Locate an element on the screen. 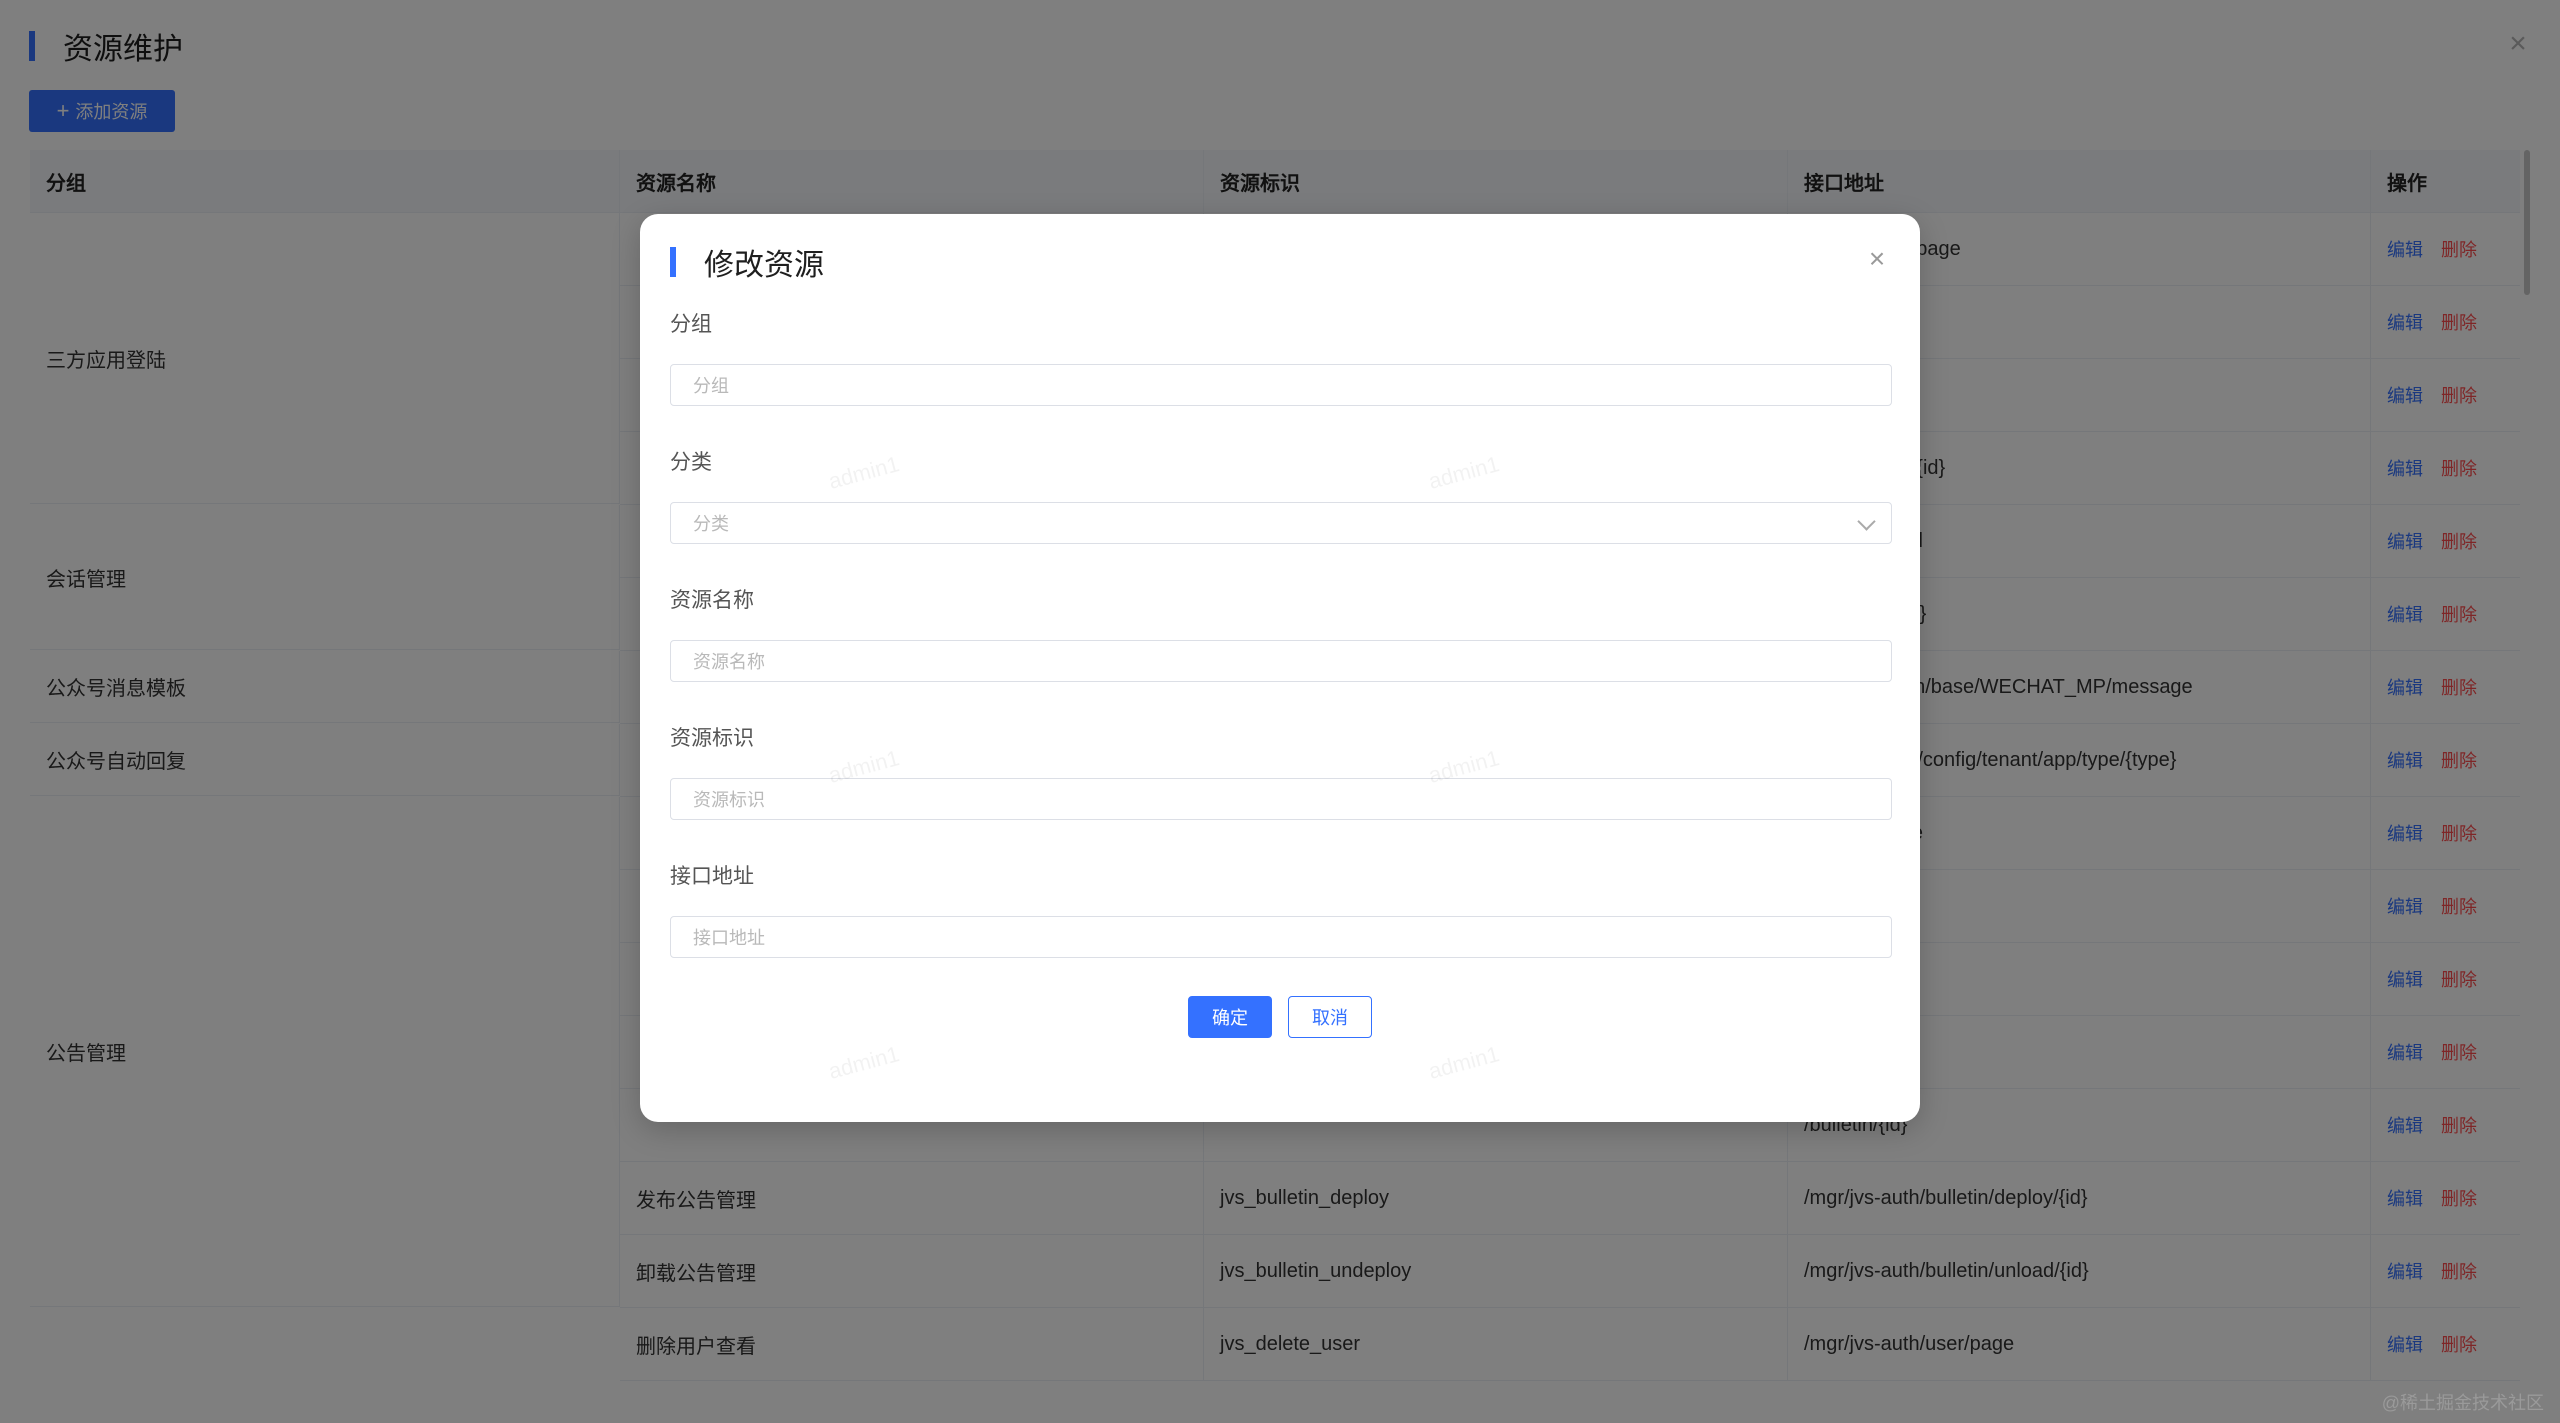 Image resolution: width=2560 pixels, height=1423 pixels. chevron-down-icon is located at coordinates (1866, 521).